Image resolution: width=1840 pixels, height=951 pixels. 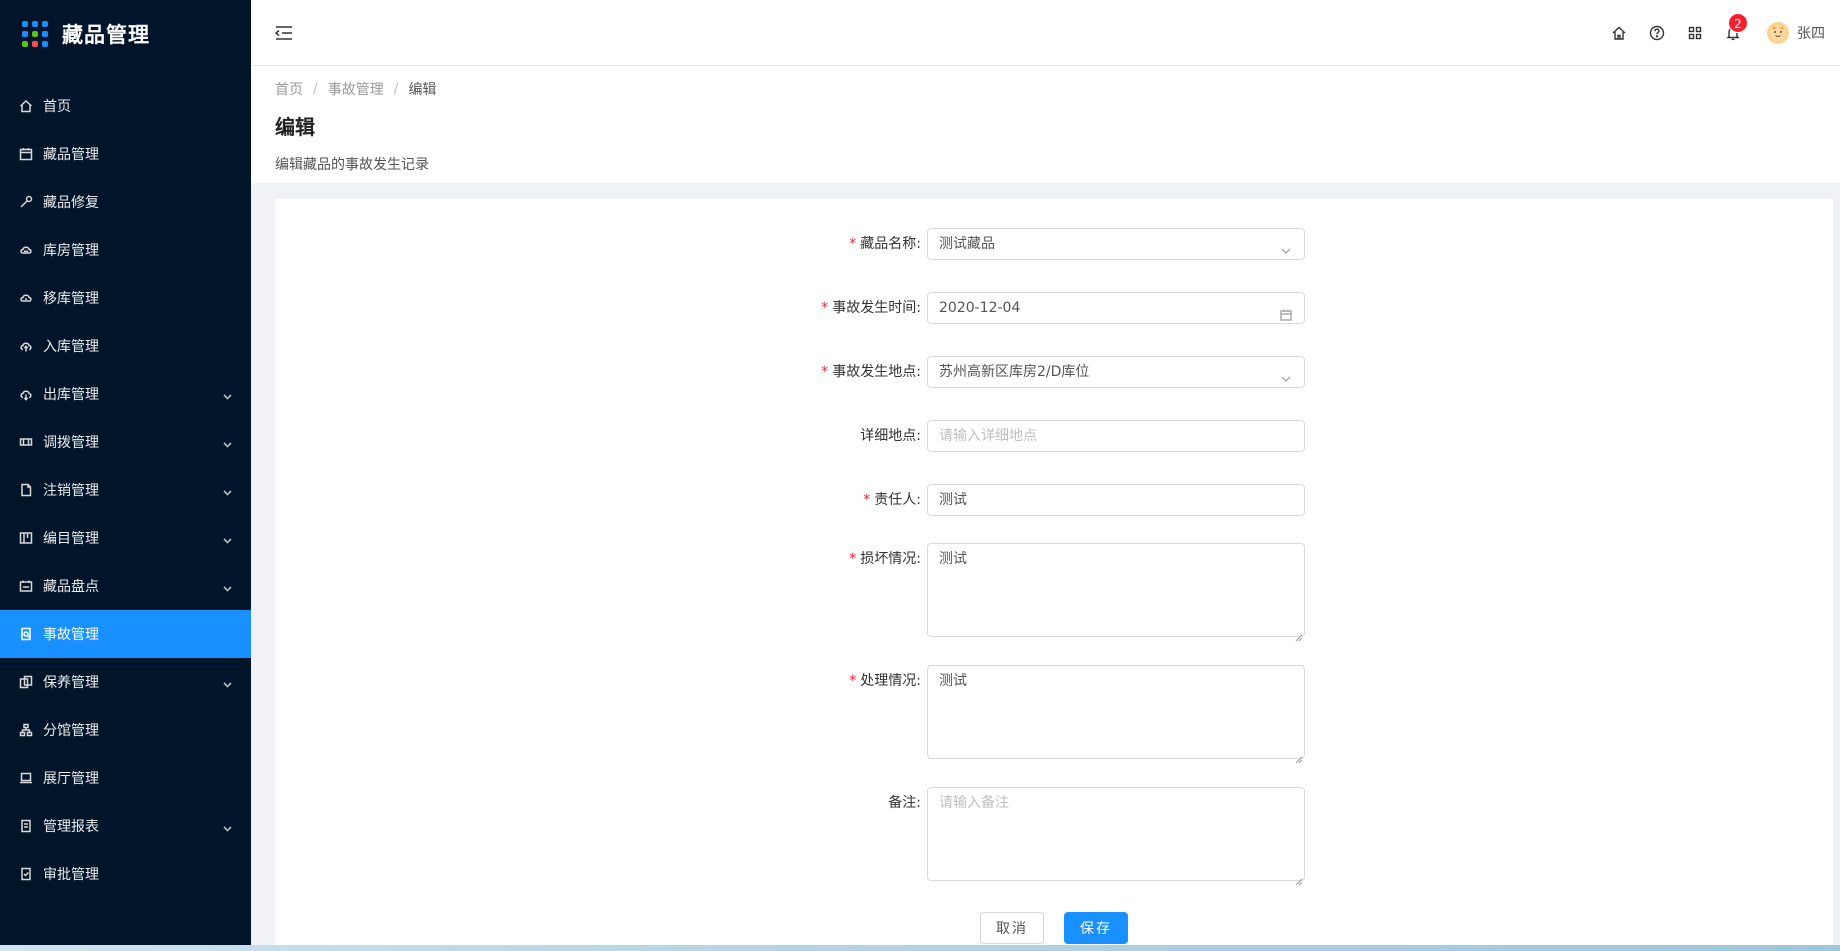 I want to click on sidebar-item-label: 入库管理, so click(x=71, y=347).